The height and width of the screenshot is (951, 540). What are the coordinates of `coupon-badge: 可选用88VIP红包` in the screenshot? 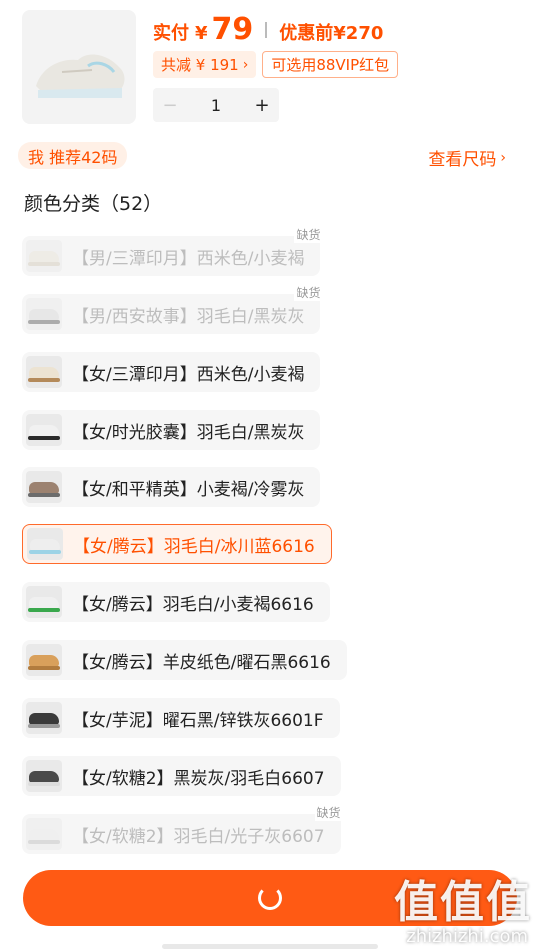 It's located at (330, 64).